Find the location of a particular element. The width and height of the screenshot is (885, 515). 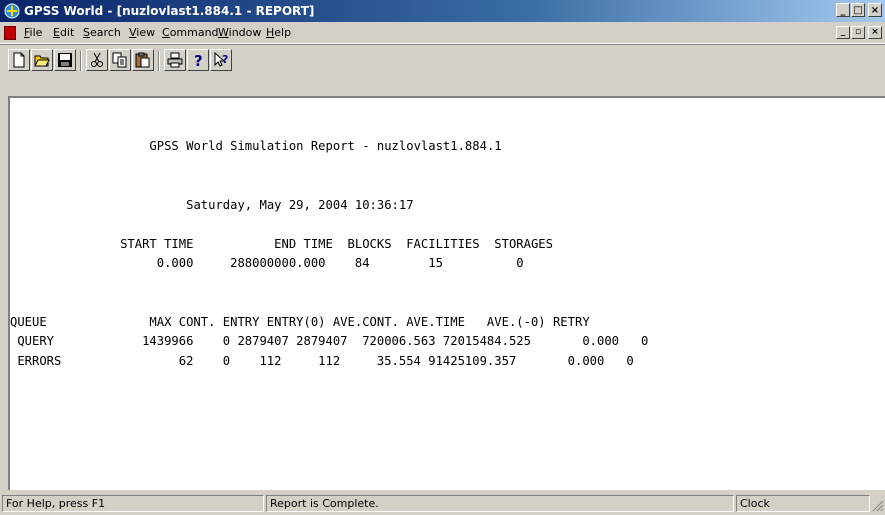

save-button is located at coordinates (65, 60).